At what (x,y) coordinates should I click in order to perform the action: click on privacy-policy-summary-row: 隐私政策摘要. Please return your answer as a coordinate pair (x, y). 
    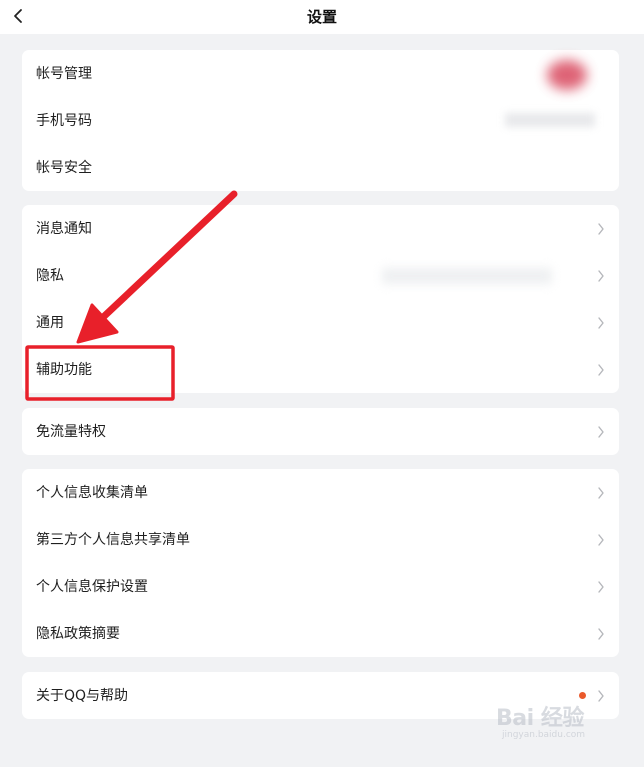
    Looking at the image, I should click on (320, 633).